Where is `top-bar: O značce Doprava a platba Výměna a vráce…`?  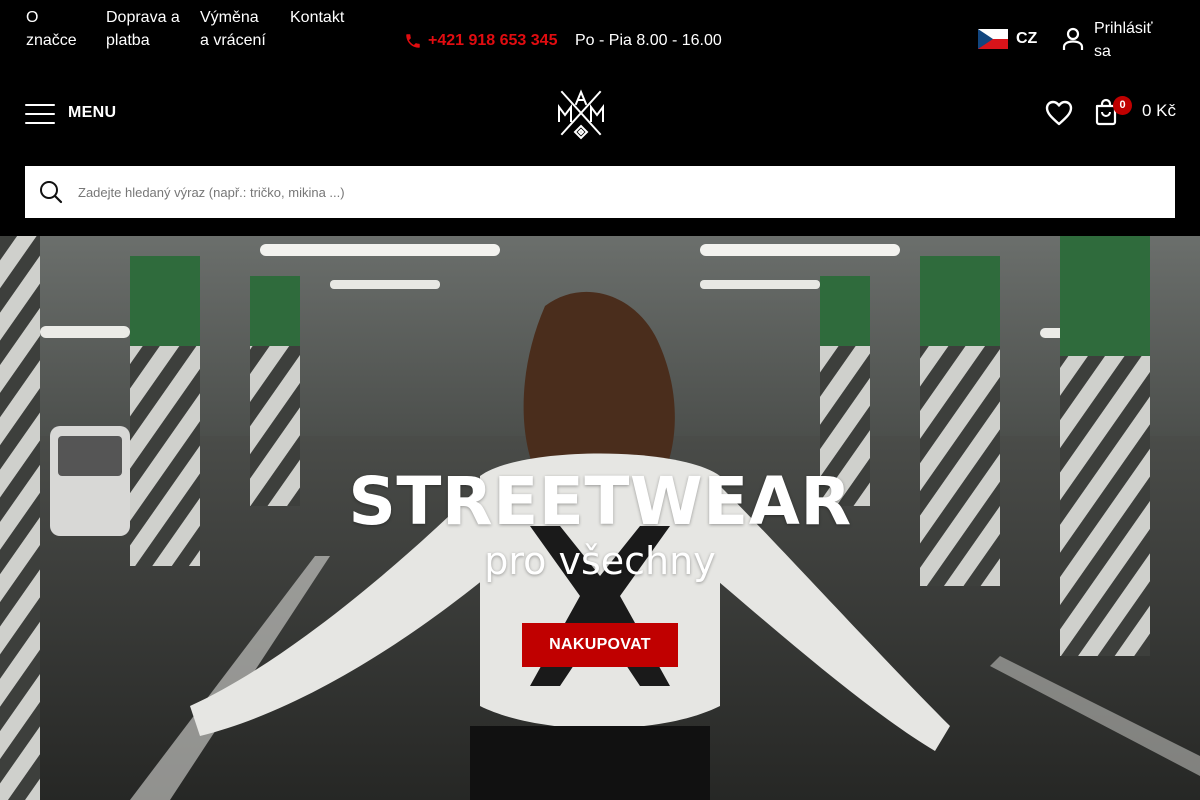 top-bar: O značce Doprava a platba Výměna a vráce… is located at coordinates (600, 40).